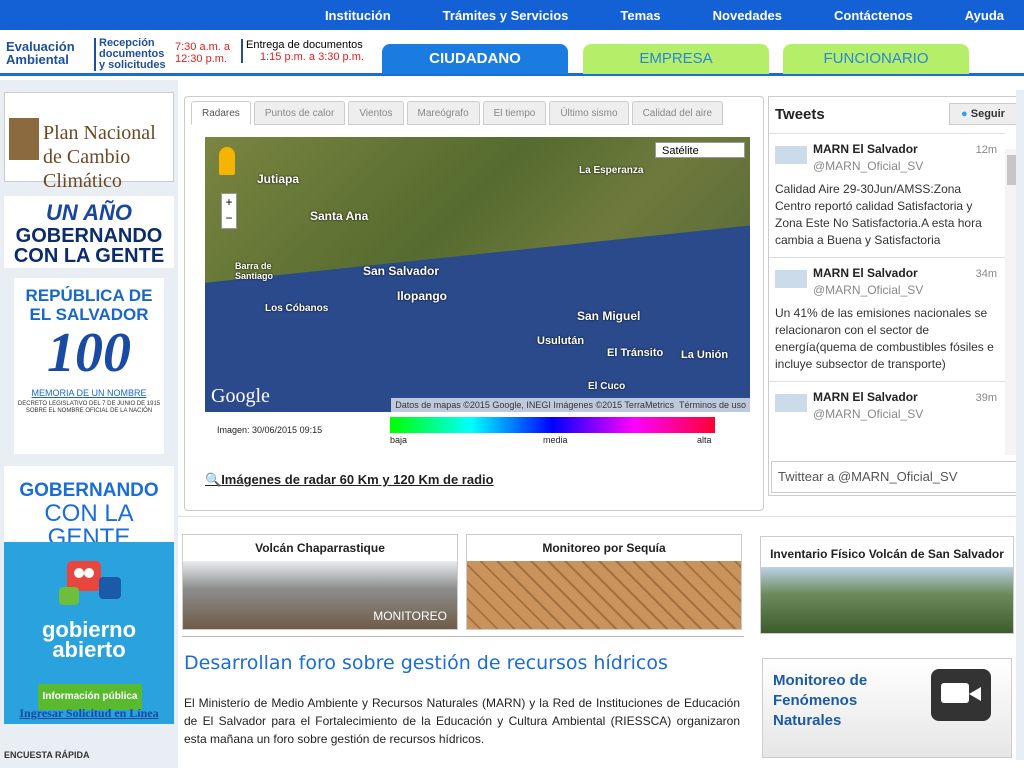  I want to click on section-divider, so click(601, 516).